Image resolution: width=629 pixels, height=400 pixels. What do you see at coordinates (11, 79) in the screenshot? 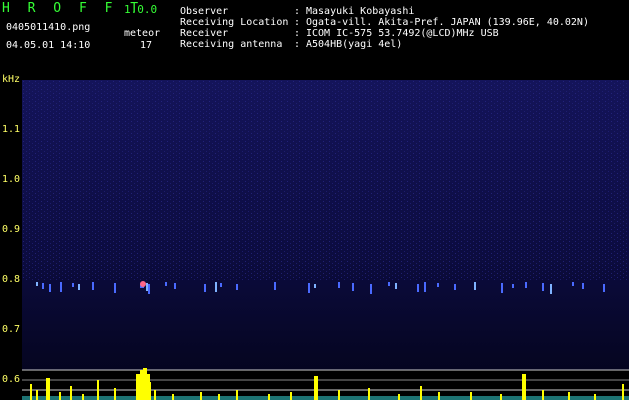
I see `y-axis-unit: kHz` at bounding box center [11, 79].